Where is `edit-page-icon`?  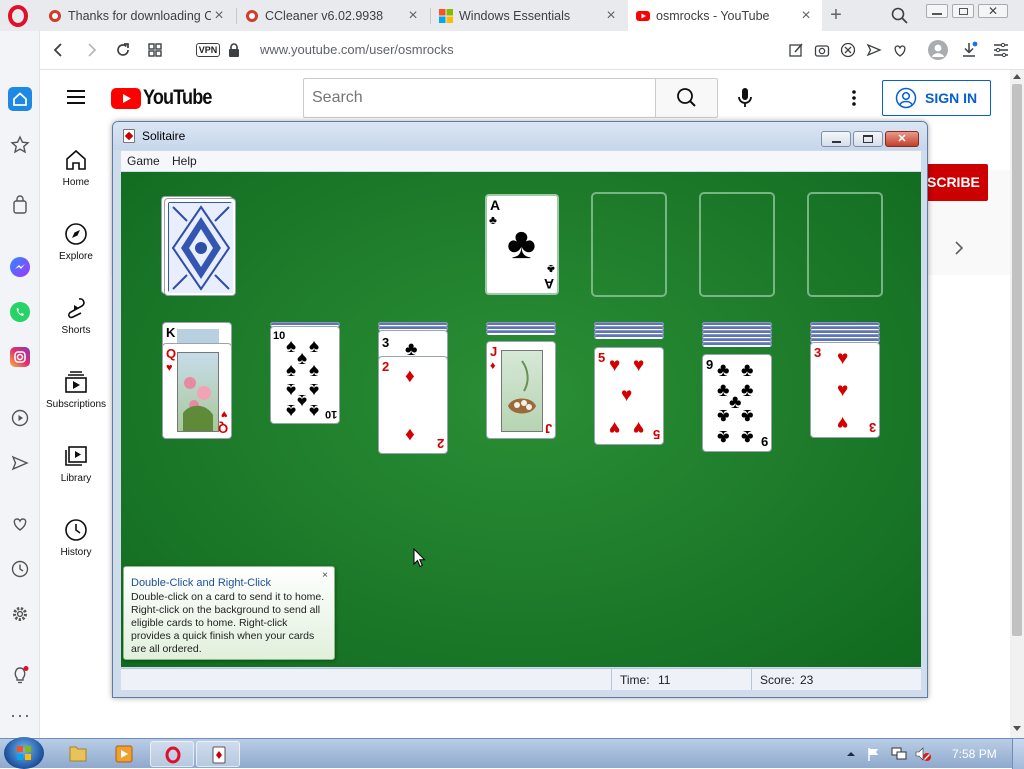 edit-page-icon is located at coordinates (796, 50).